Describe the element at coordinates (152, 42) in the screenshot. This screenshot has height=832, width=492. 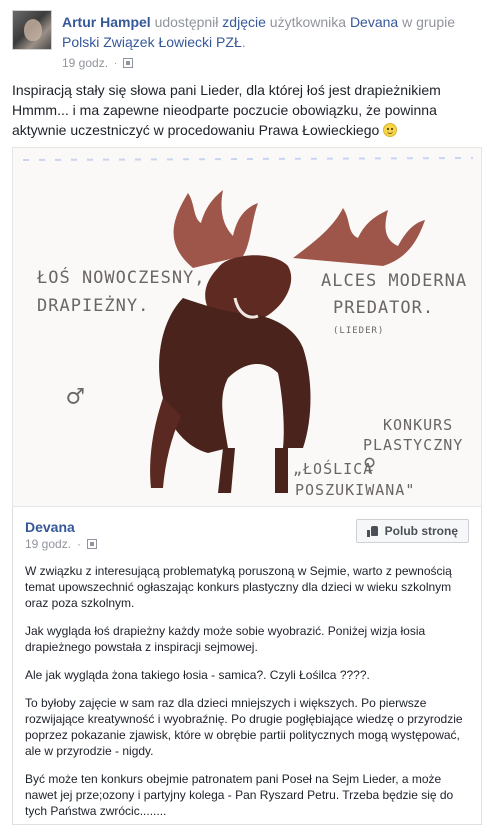
I see `group-link: Polski Związek Łowiecki PZŁ` at that location.